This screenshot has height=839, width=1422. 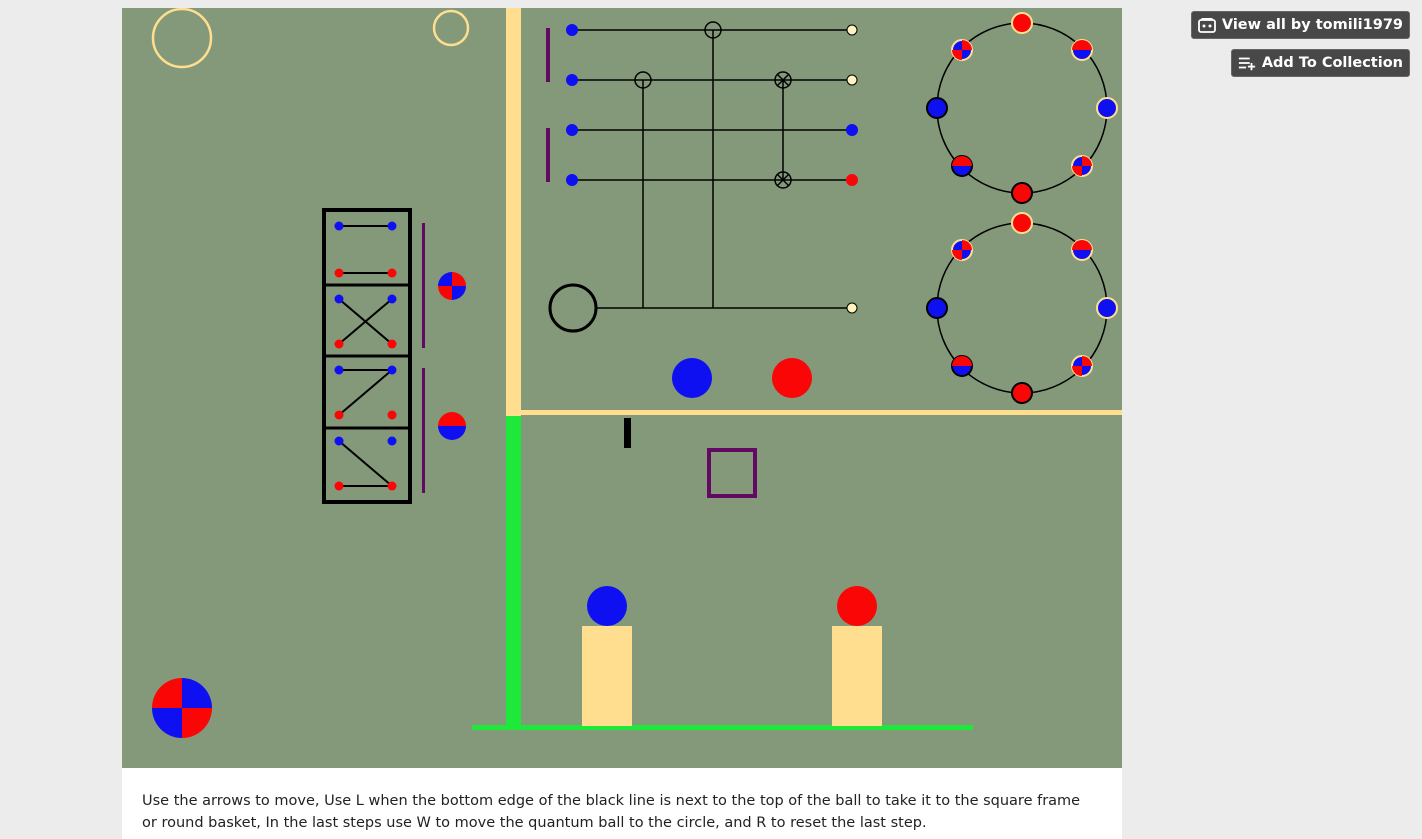 What do you see at coordinates (607, 606) in the screenshot?
I see `blue-ball-pedestal` at bounding box center [607, 606].